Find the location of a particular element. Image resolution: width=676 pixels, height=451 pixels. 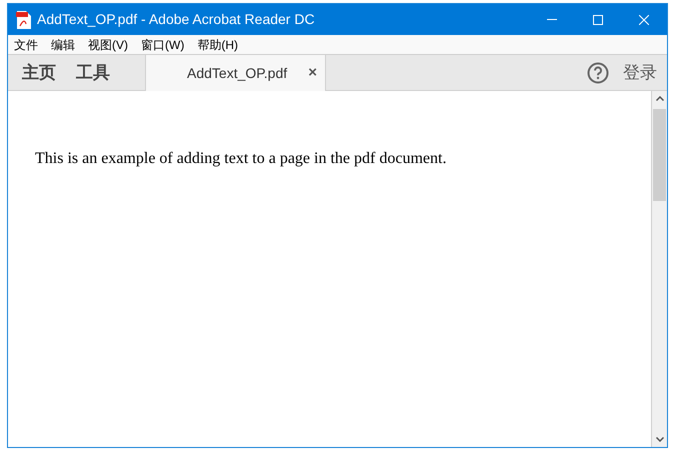

tab-close-button: × is located at coordinates (312, 73).